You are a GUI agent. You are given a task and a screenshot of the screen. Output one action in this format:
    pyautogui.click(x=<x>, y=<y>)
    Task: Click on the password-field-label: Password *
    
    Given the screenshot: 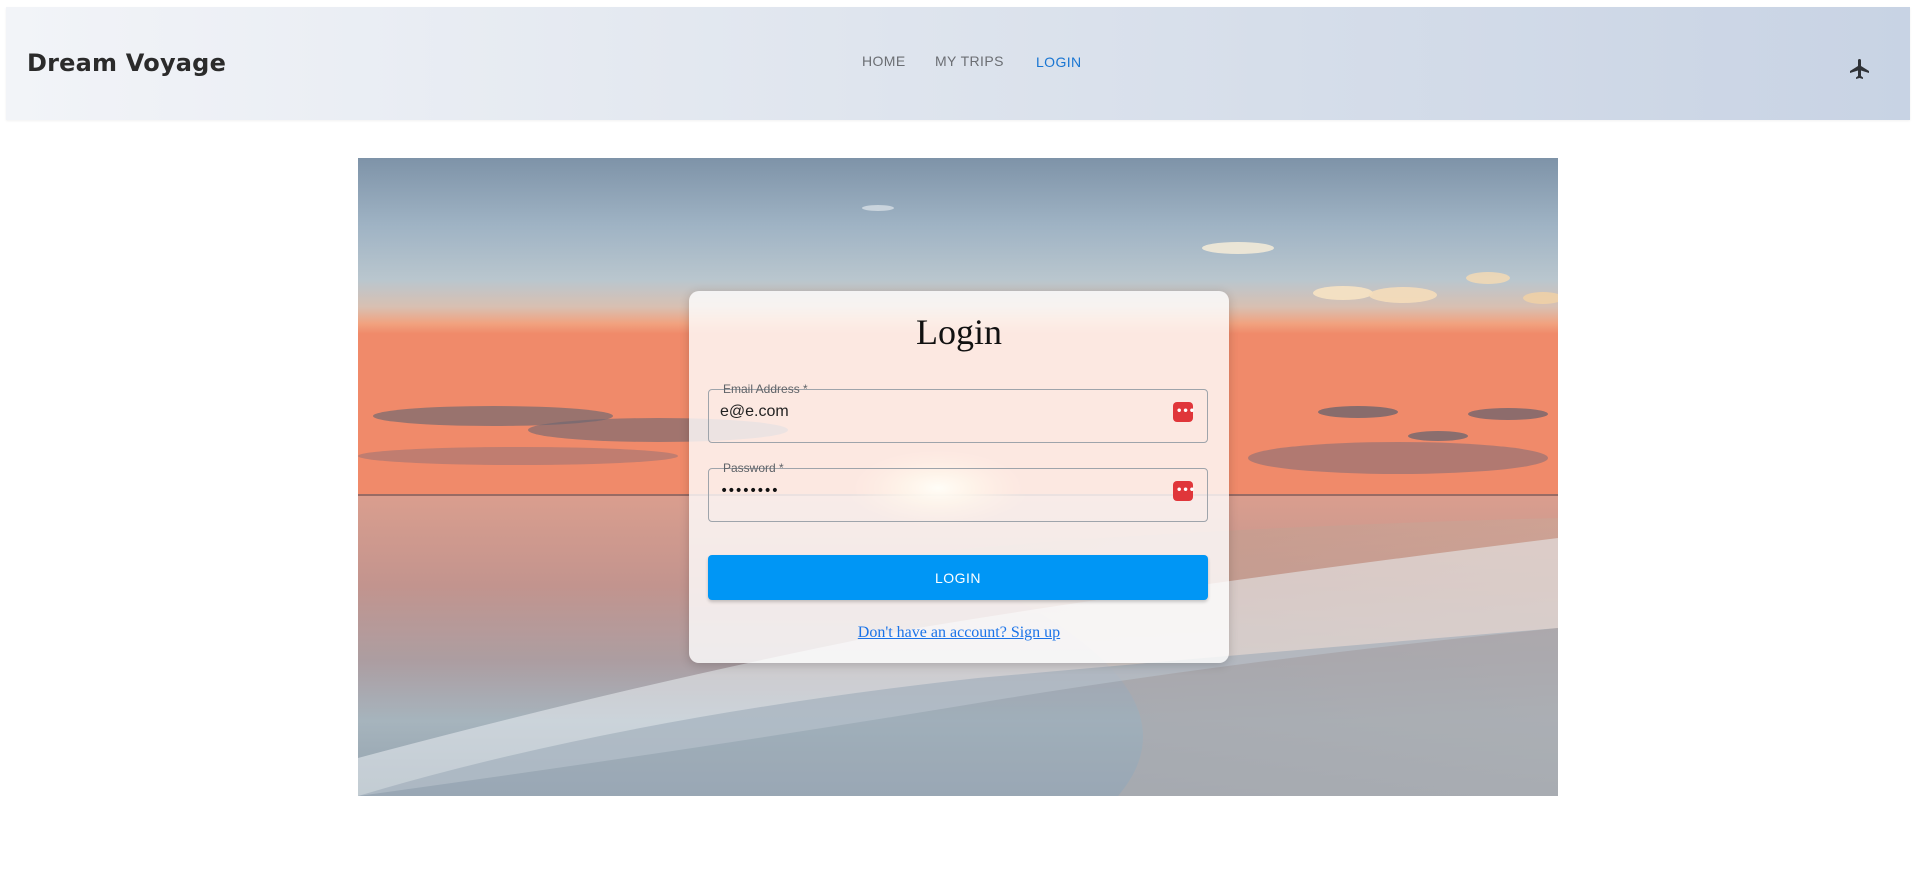 What is the action you would take?
    pyautogui.click(x=753, y=468)
    